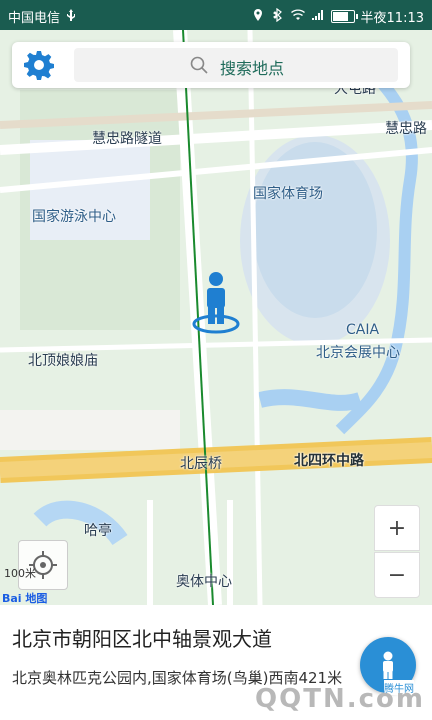 Image resolution: width=432 pixels, height=720 pixels. Describe the element at coordinates (20, 573) in the screenshot. I see `map-scale: 100米` at that location.